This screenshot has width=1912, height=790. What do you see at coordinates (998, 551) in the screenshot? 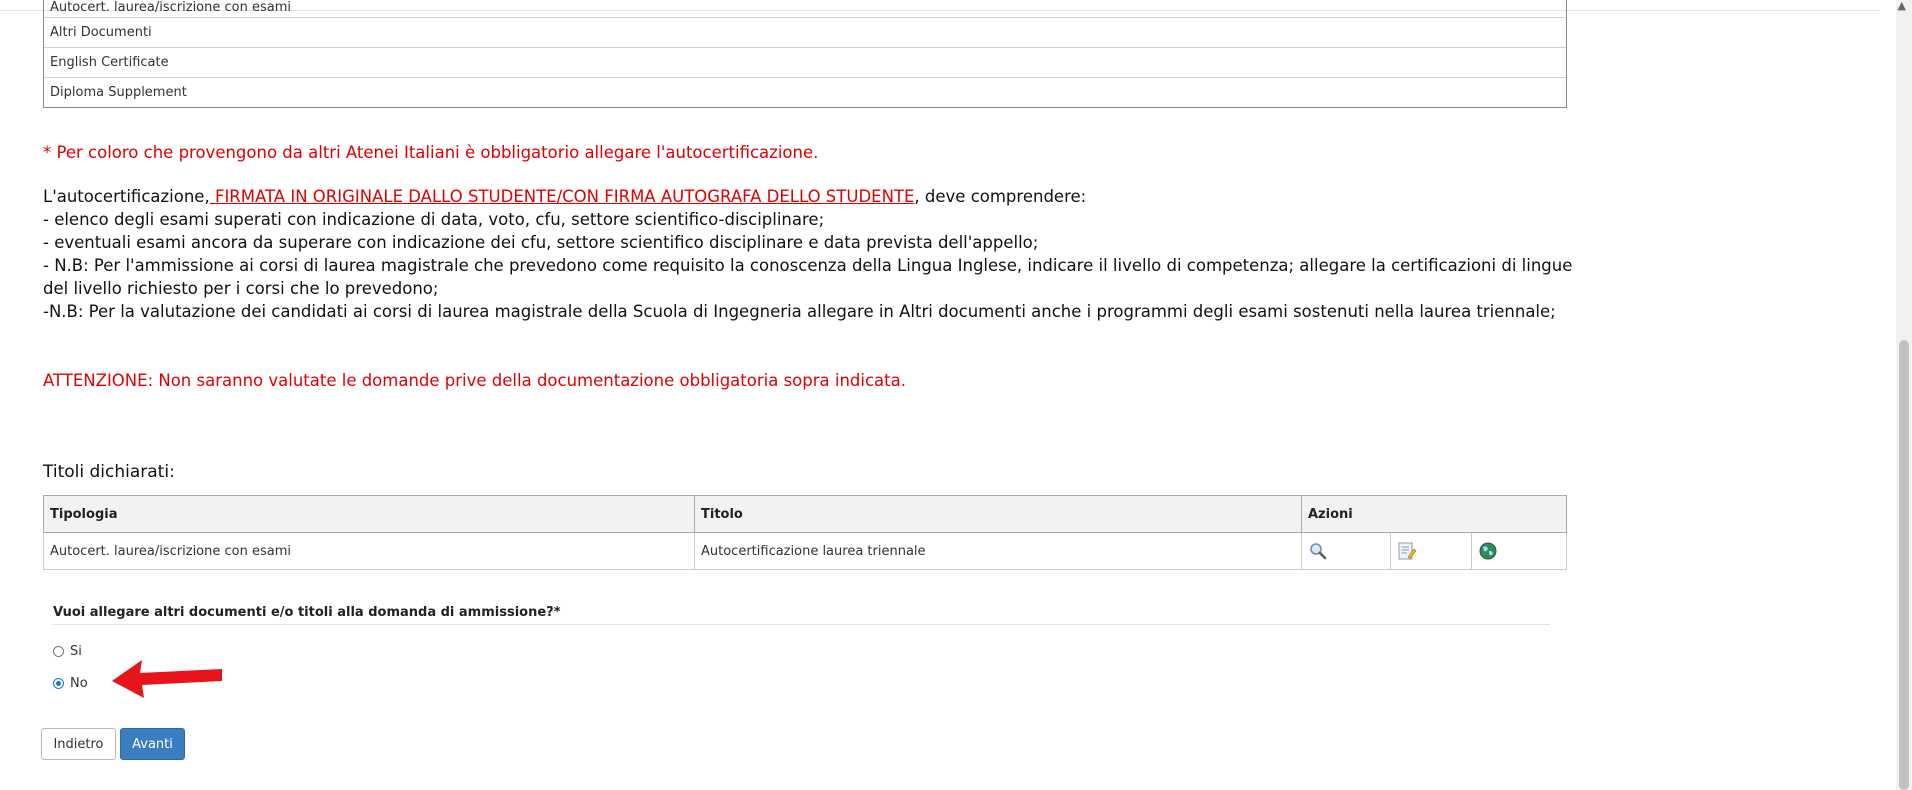
I see `cell-titolo: Autocertificazione laurea triennale` at bounding box center [998, 551].